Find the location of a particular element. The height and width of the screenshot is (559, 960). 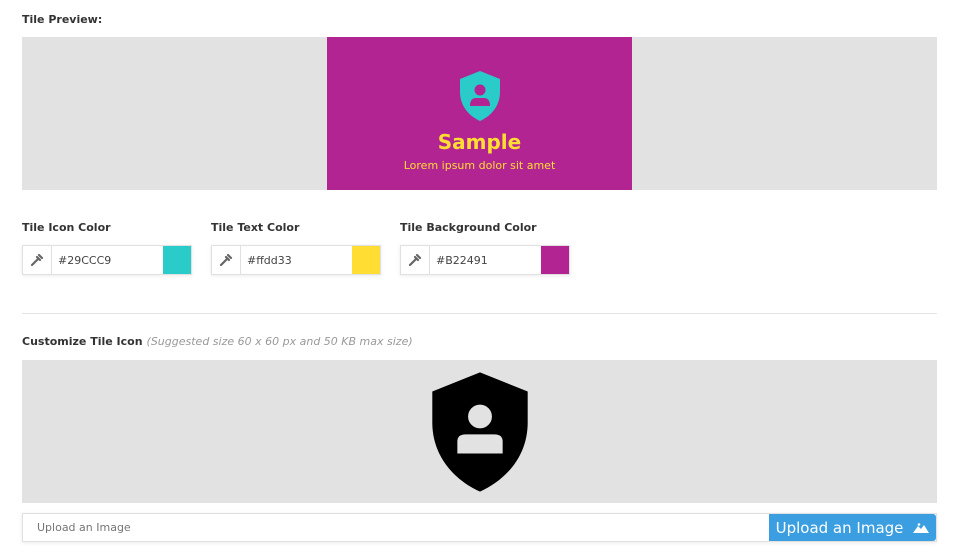

bg-color-swatch is located at coordinates (555, 260).